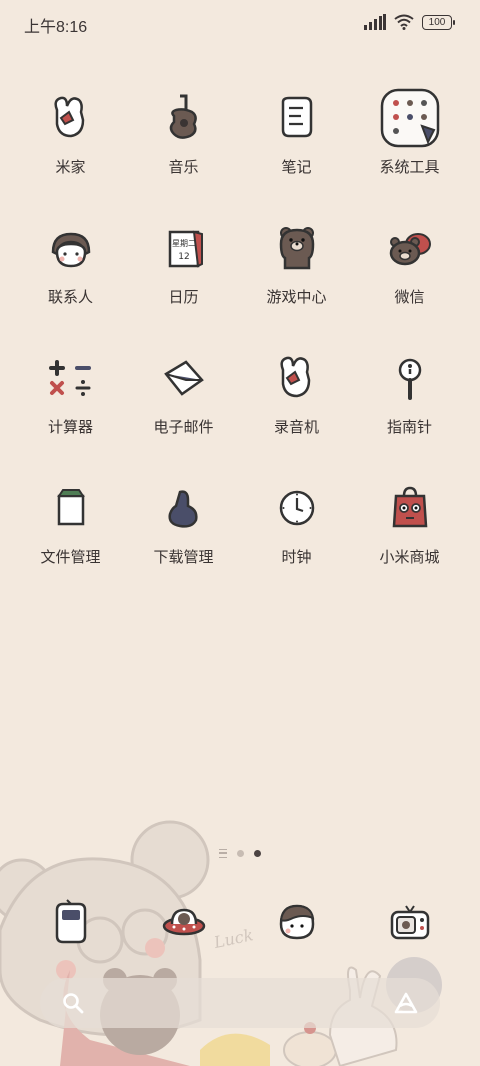 This screenshot has height=1066, width=480. I want to click on ufo-bear-icon, so click(184, 922).